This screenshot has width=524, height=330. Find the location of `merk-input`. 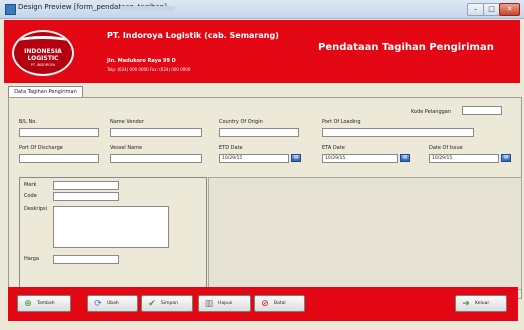

merk-input is located at coordinates (86, 185).